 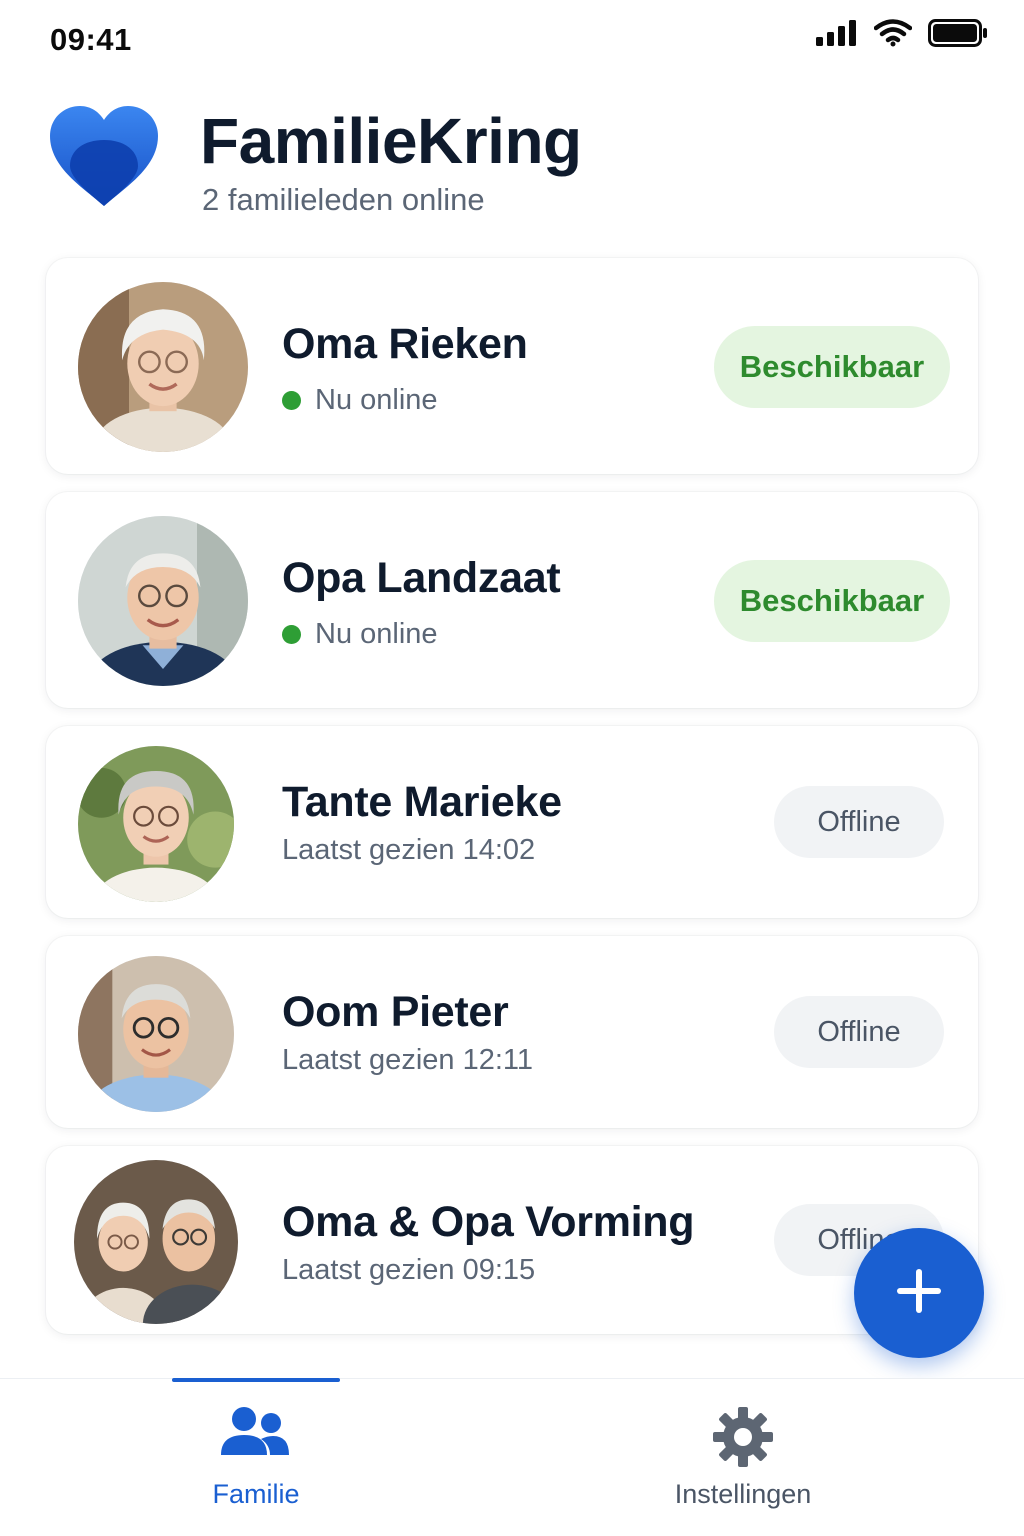 What do you see at coordinates (422, 802) in the screenshot?
I see `member-name: Tante Marieke` at bounding box center [422, 802].